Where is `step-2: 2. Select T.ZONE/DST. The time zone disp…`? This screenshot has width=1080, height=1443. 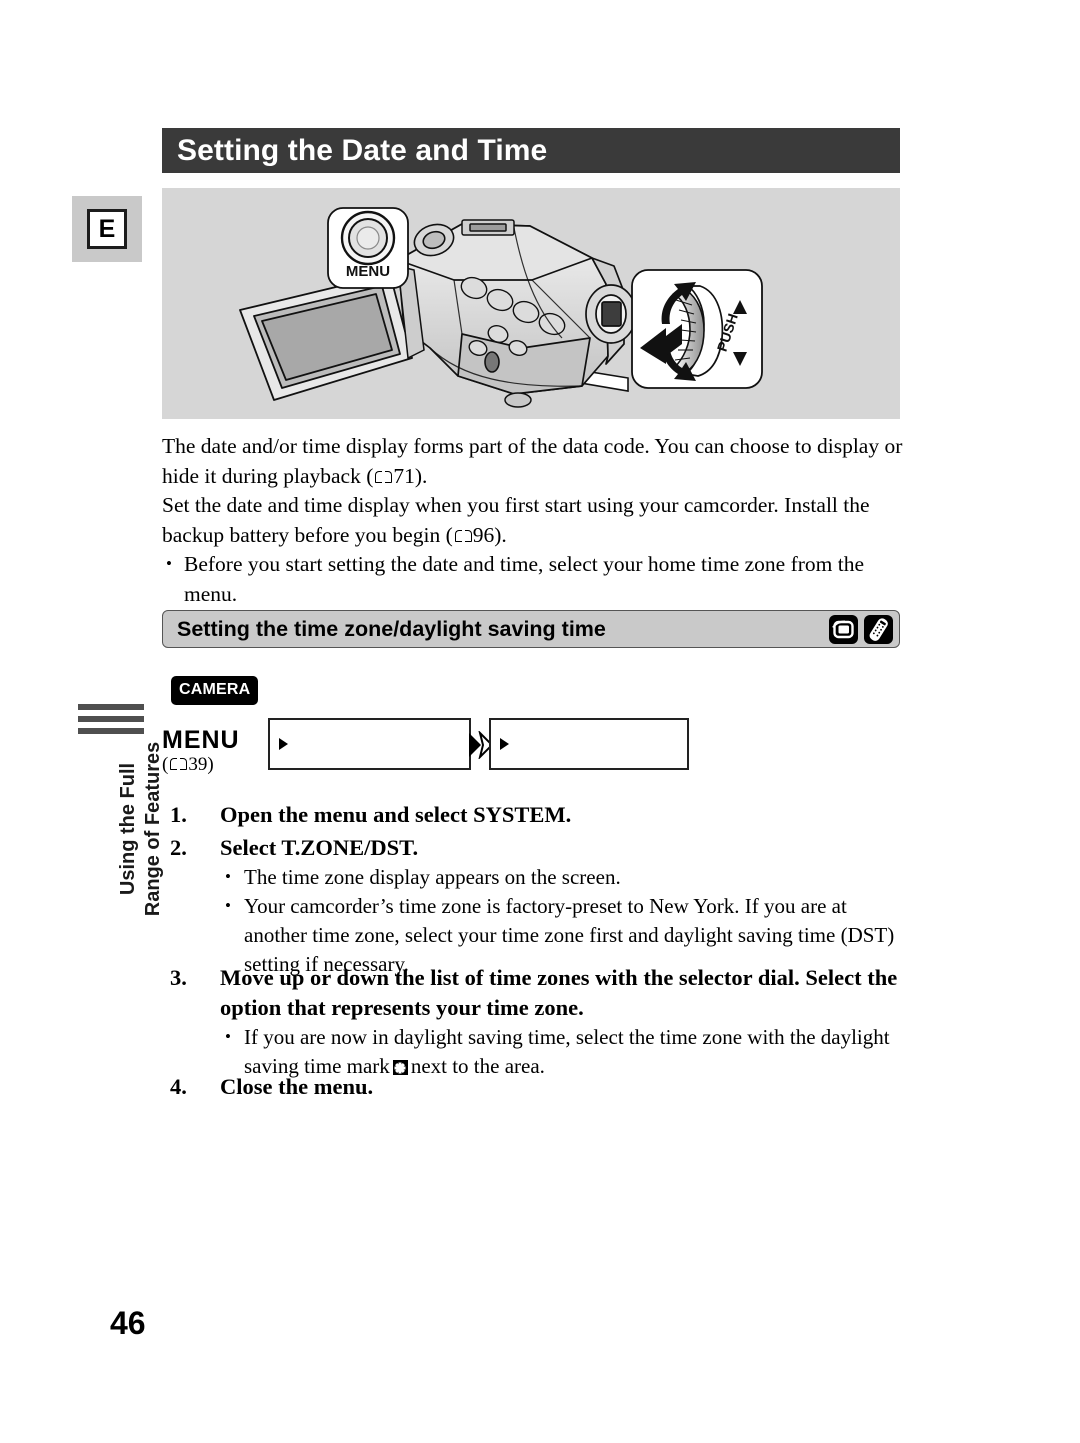
step-2: 2. Select T.ZONE/DST. The time zone disp… is located at coordinates (533, 906).